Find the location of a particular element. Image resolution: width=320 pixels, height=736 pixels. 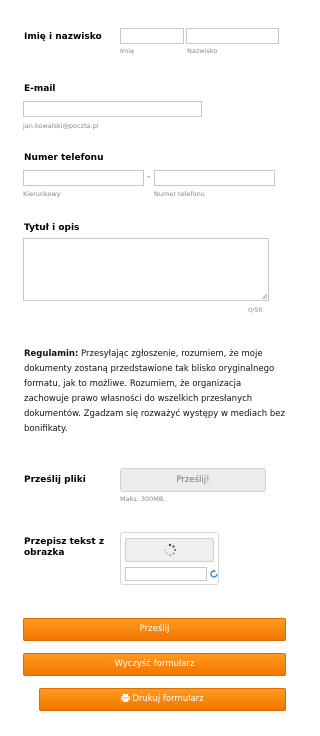

phone-label: Numer telefonu is located at coordinates (64, 158).